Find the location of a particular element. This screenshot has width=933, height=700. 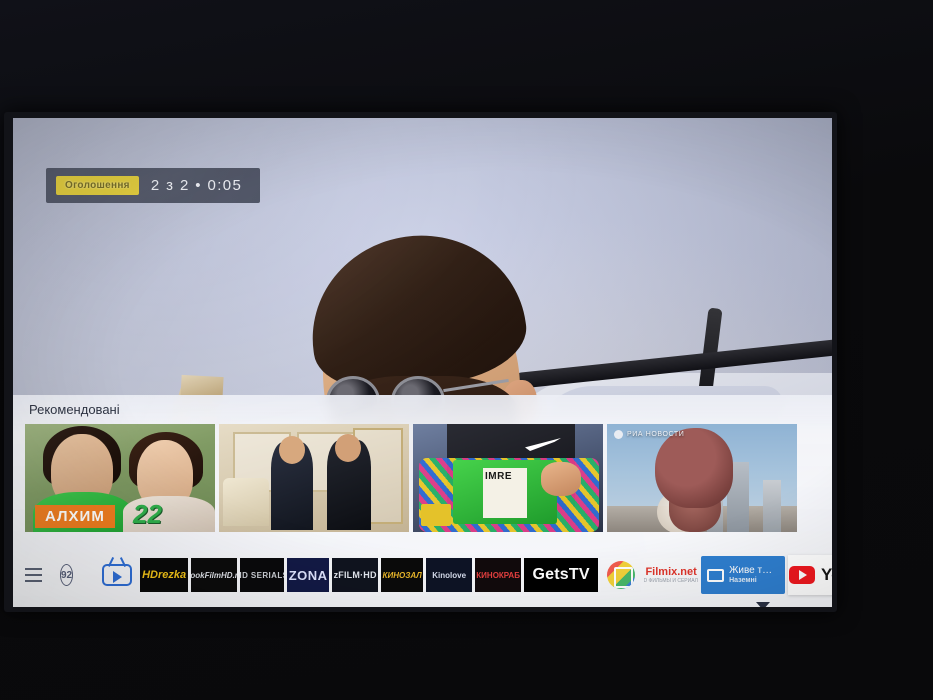

recommended-section-title: Рекомендовані is located at coordinates (74, 409).